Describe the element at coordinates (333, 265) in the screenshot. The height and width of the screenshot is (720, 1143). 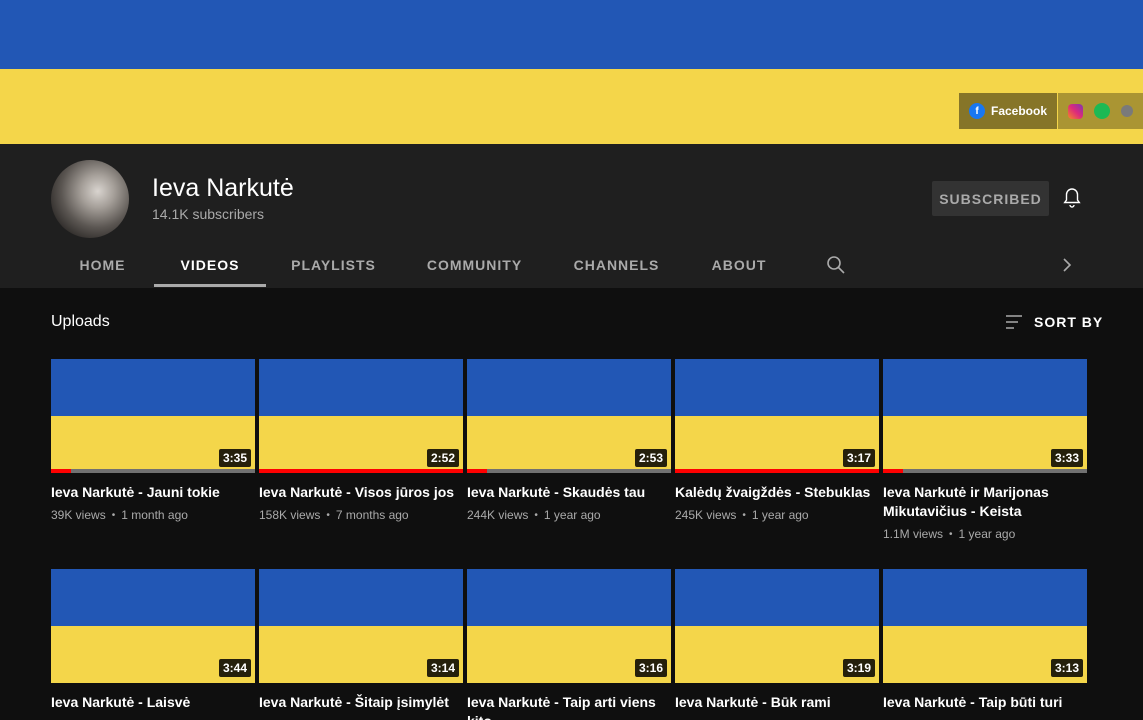
I see `tab-playlists: PLAYLISTS` at that location.